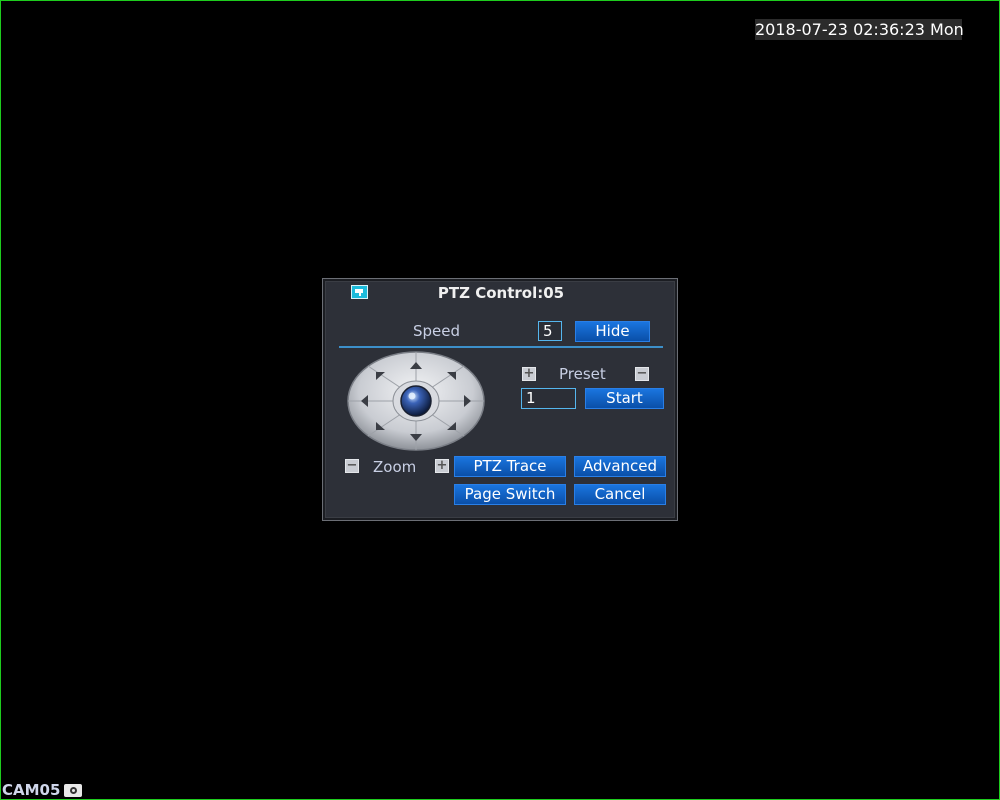 The width and height of the screenshot is (1000, 800). Describe the element at coordinates (31, 790) in the screenshot. I see `camera-name: CAM05` at that location.